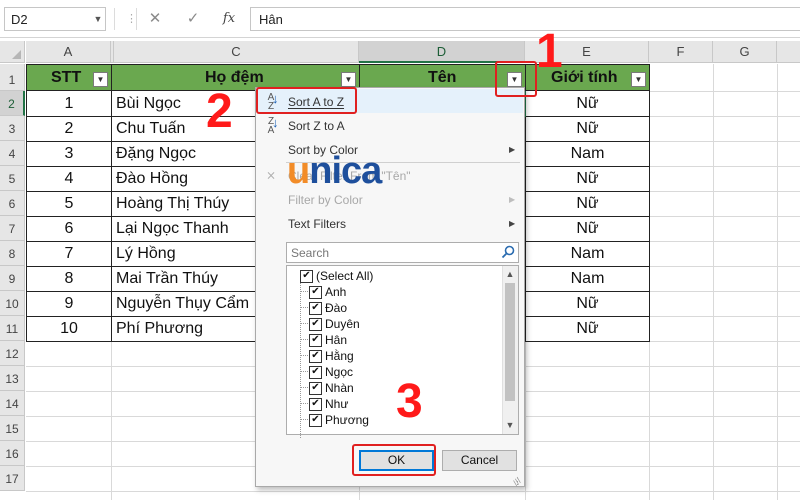 The width and height of the screenshot is (800, 500). Describe the element at coordinates (442, 52) in the screenshot. I see `column-header-d: D` at that location.